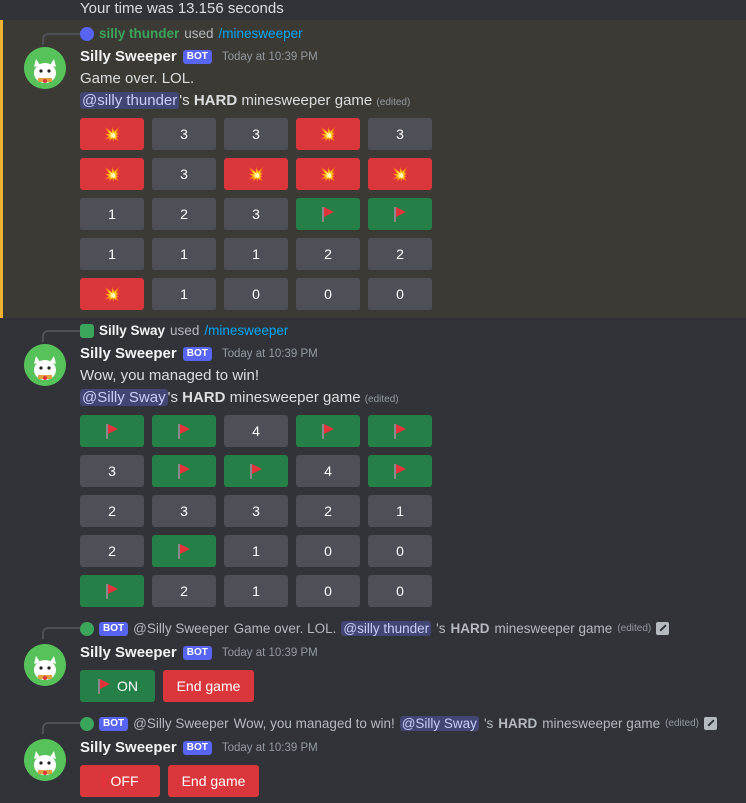  What do you see at coordinates (87, 33) in the screenshot?
I see `user-avatar-icon` at bounding box center [87, 33].